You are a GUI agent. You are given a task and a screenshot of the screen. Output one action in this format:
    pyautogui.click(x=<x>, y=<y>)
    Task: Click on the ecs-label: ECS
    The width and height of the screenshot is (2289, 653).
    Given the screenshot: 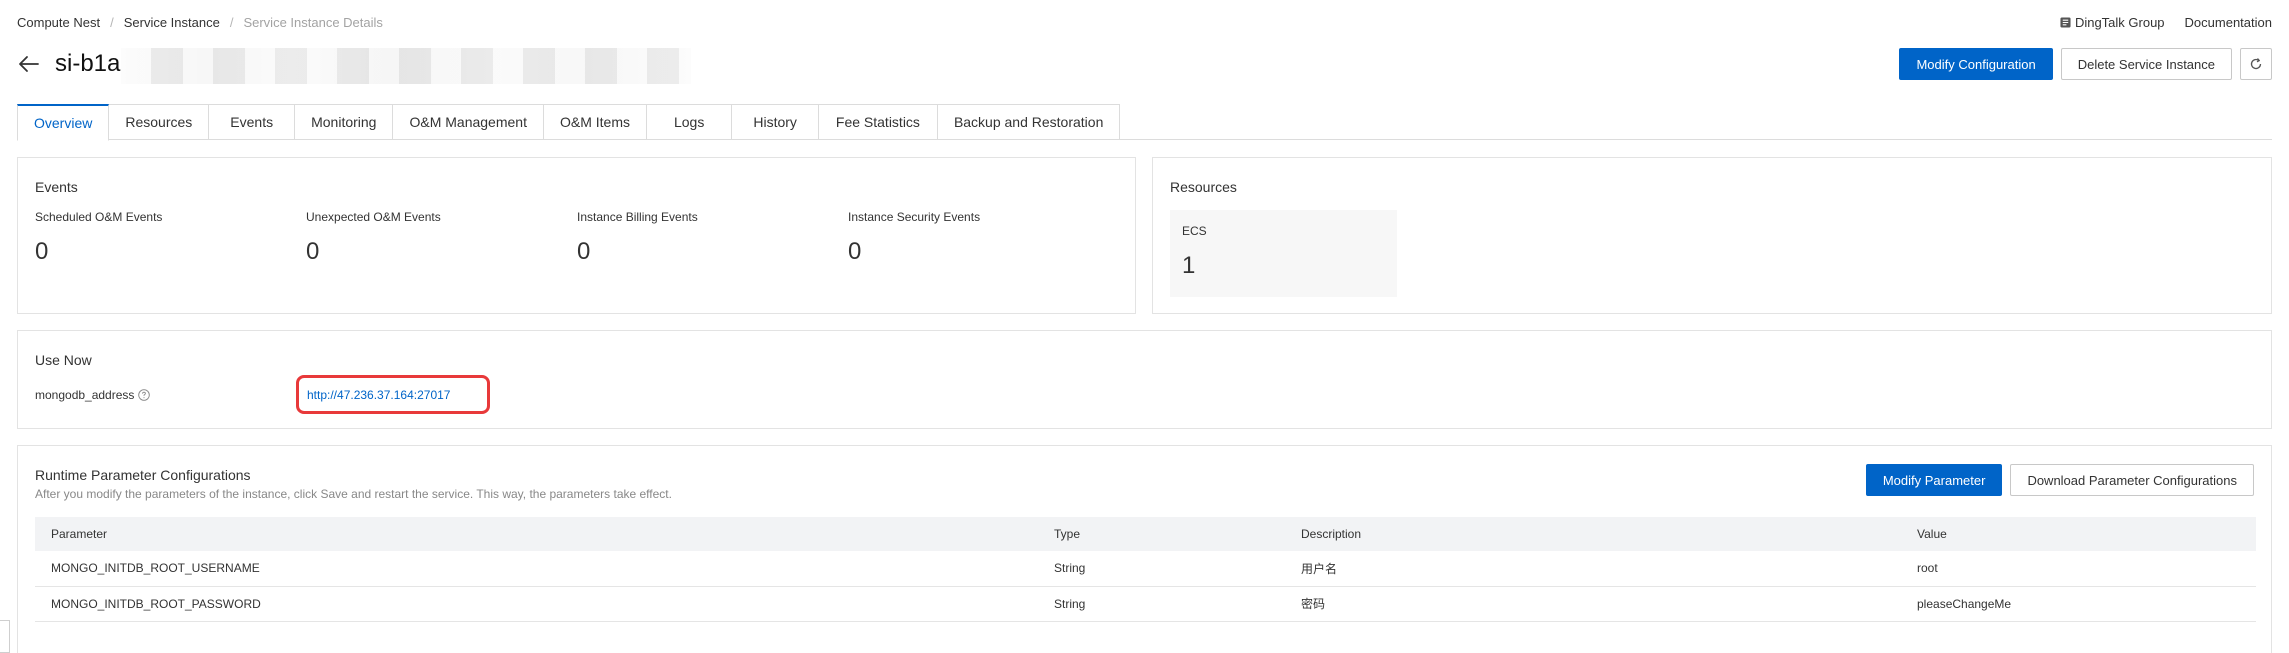 What is the action you would take?
    pyautogui.click(x=1194, y=231)
    